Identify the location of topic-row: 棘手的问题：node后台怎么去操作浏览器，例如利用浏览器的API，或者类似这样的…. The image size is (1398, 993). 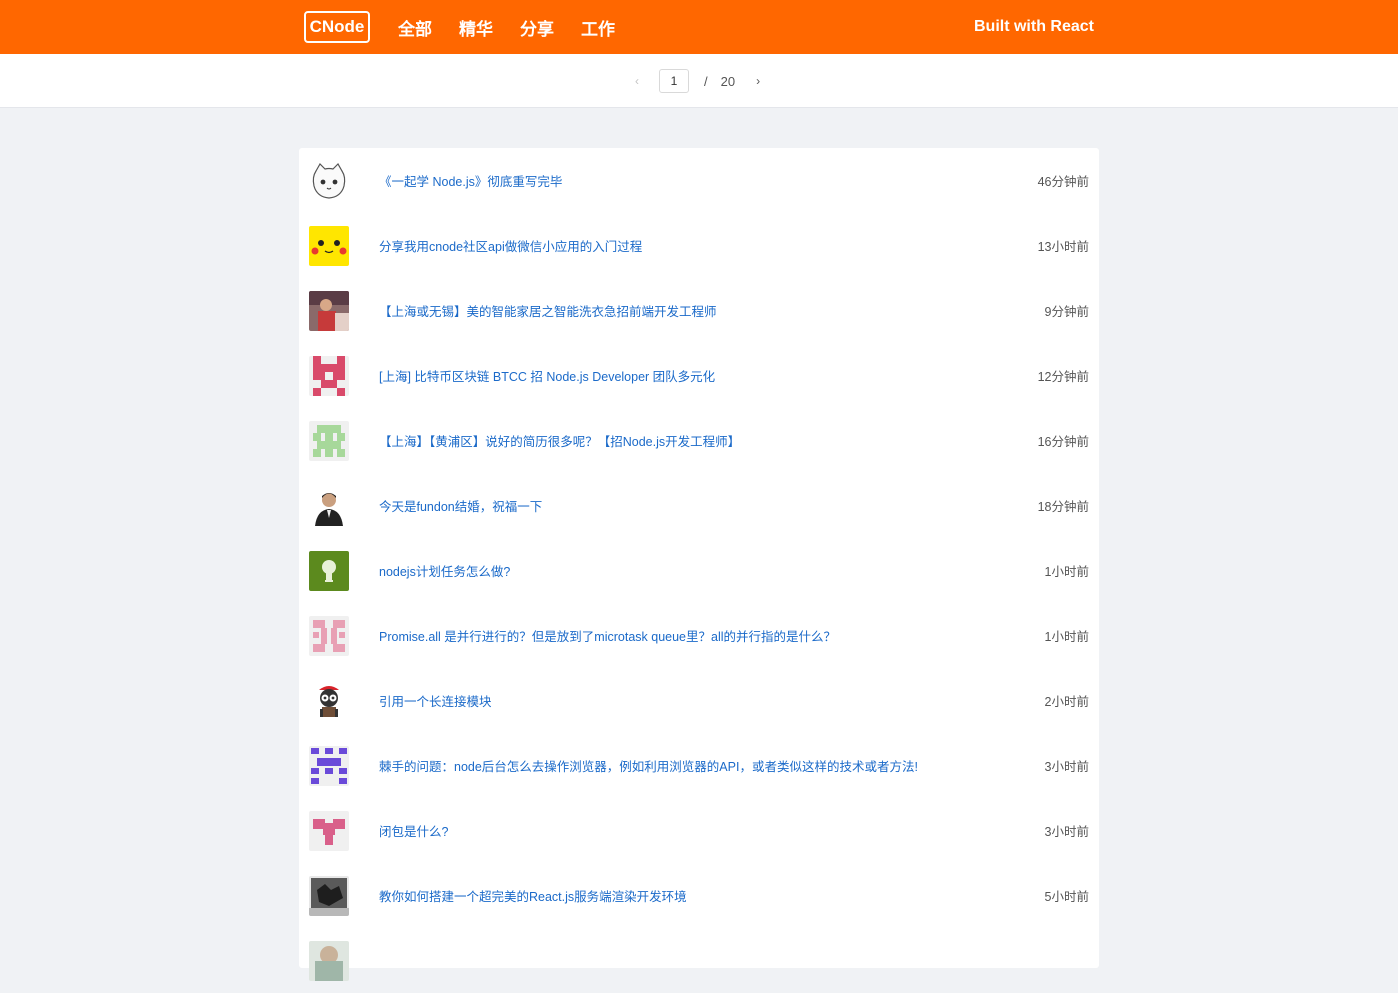
(699, 765).